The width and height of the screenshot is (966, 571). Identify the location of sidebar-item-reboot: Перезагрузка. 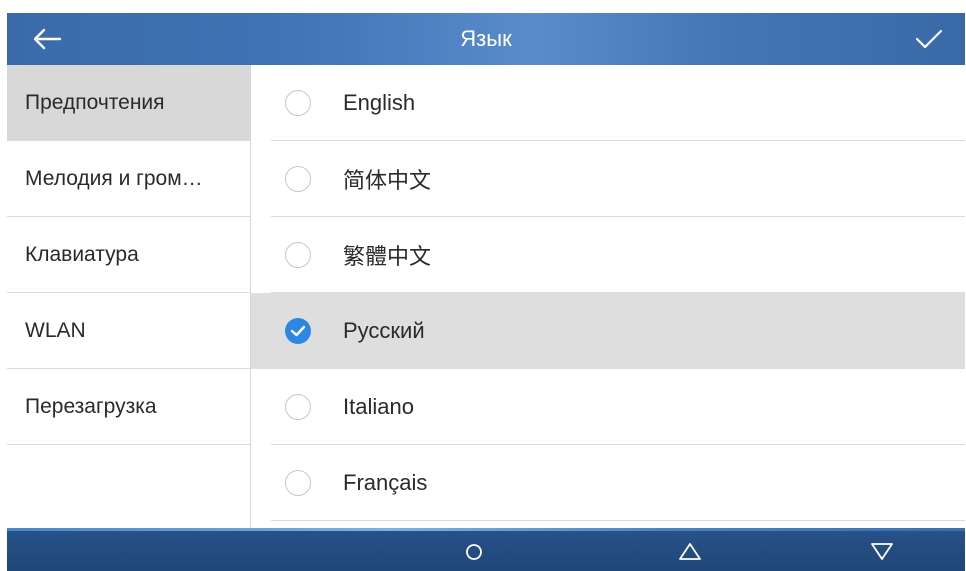
(128, 407).